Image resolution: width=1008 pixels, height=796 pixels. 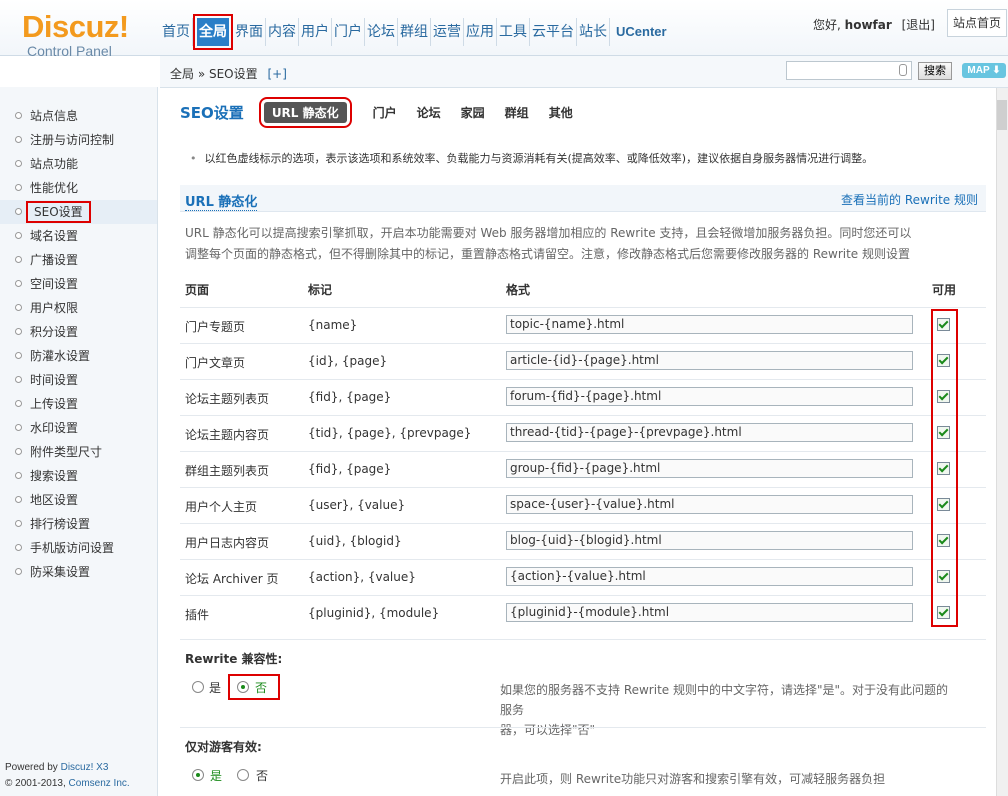 What do you see at coordinates (78, 116) in the screenshot?
I see `sidebar-item-site-info: 站点信息` at bounding box center [78, 116].